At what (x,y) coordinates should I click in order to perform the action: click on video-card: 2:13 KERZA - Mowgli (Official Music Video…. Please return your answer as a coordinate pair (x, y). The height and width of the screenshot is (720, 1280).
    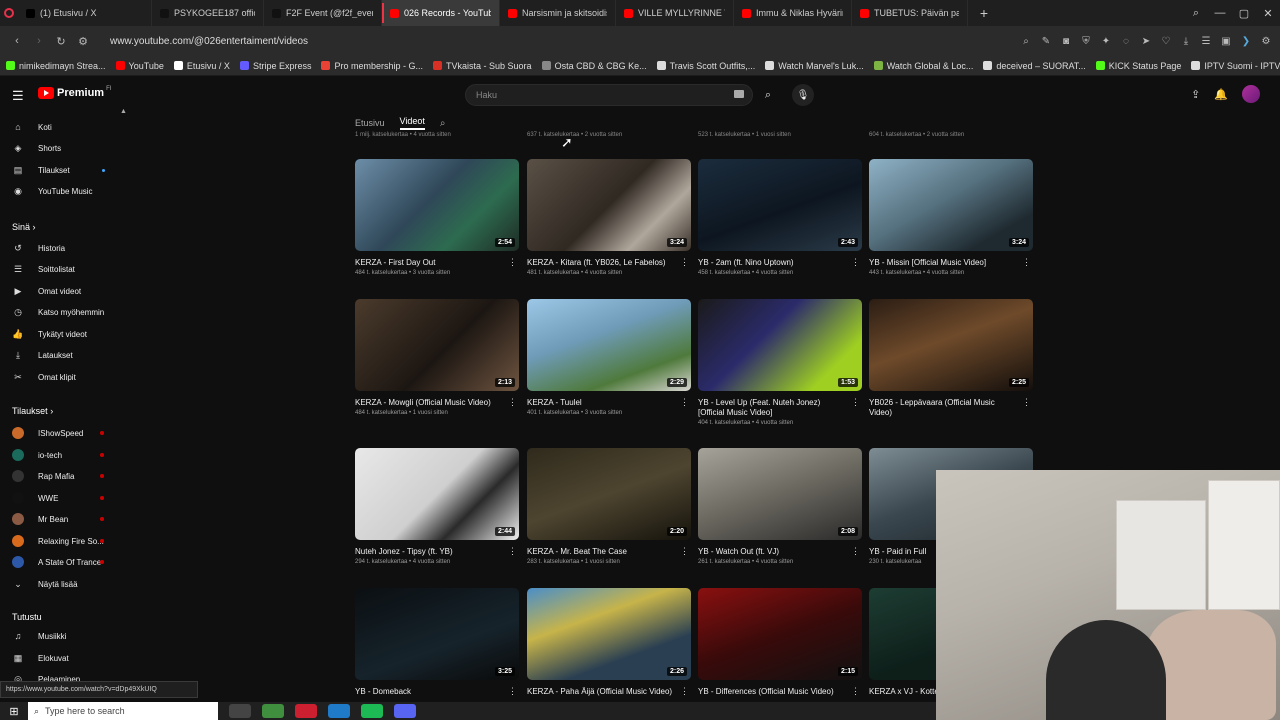
    Looking at the image, I should click on (437, 357).